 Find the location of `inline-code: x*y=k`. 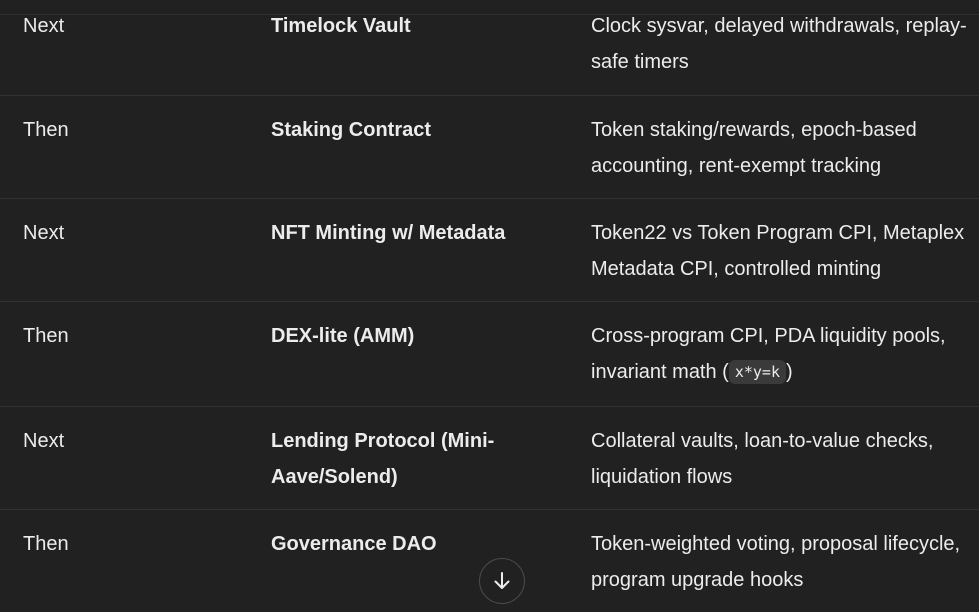

inline-code: x*y=k is located at coordinates (757, 372).